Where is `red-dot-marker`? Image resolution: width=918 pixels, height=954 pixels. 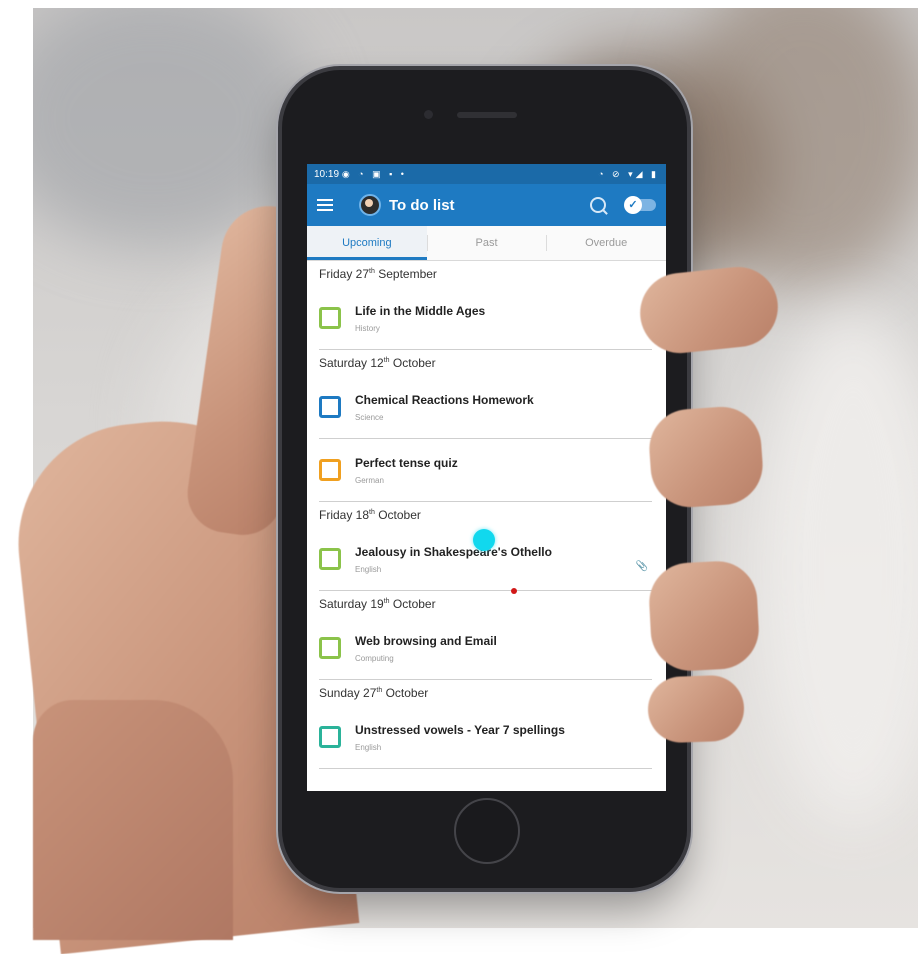
red-dot-marker is located at coordinates (514, 591).